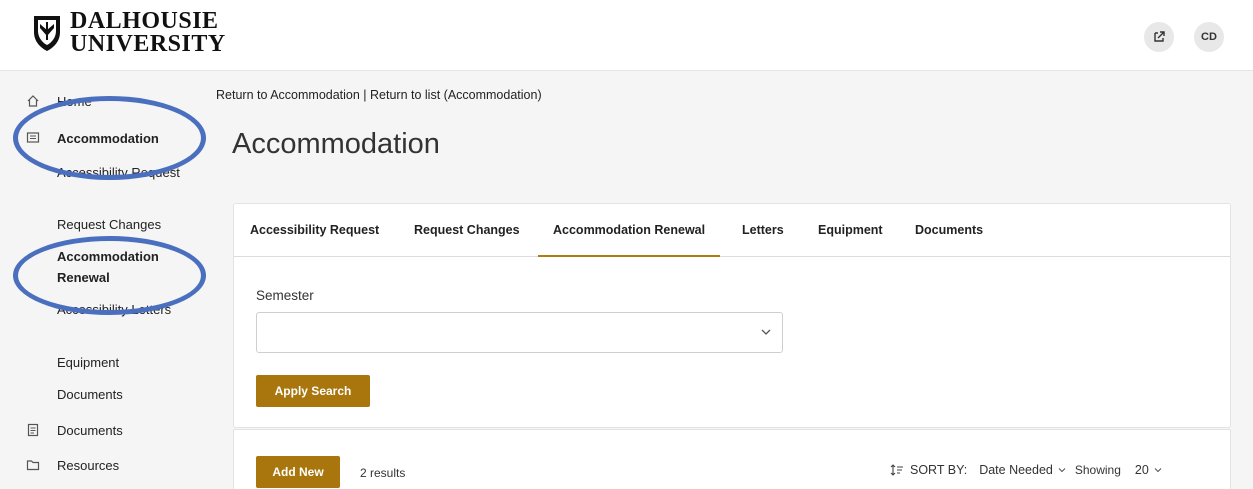 This screenshot has height=489, width=1253. I want to click on semester-select, so click(519, 332).